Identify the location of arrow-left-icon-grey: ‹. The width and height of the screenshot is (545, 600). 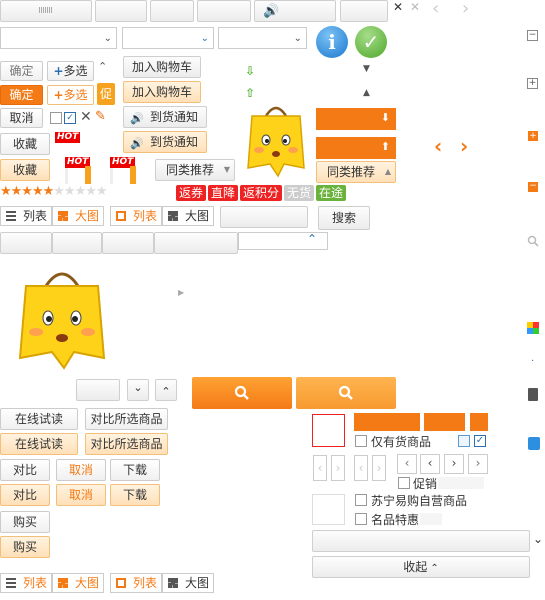
(435, 9).